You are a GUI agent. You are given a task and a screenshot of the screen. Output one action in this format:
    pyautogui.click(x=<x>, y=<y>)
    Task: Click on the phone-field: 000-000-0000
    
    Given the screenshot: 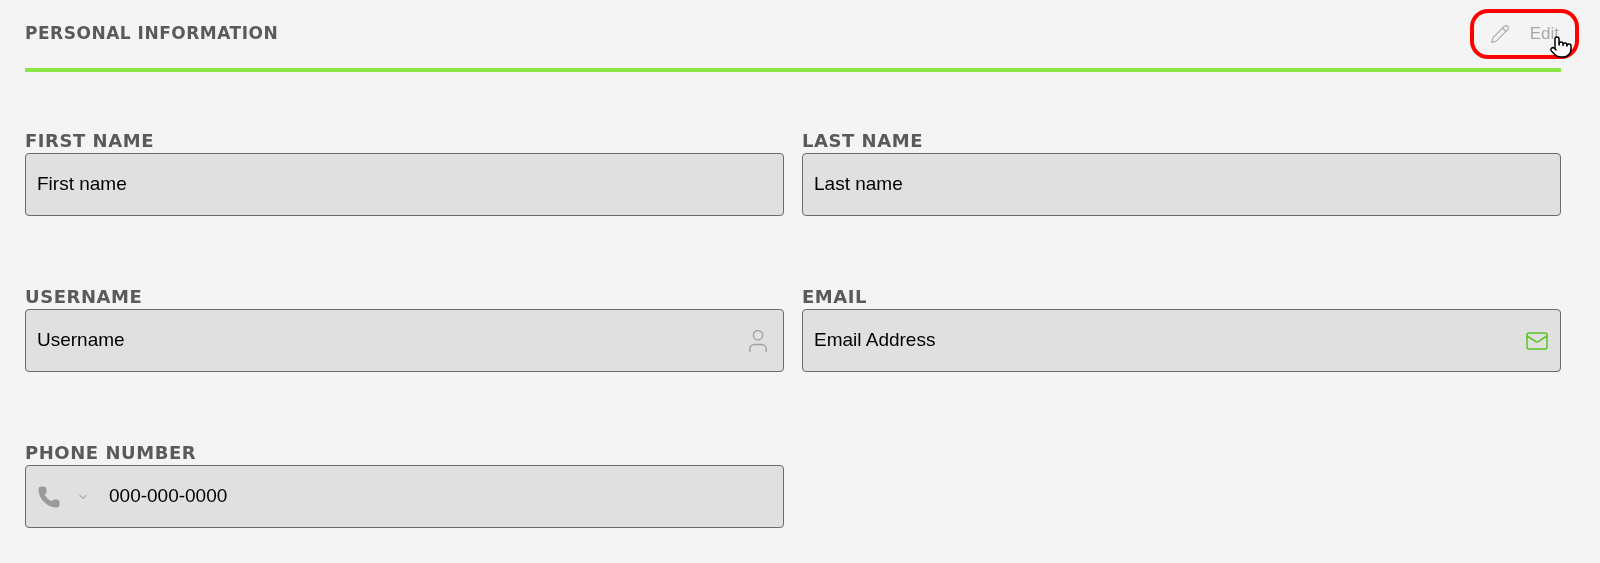 What is the action you would take?
    pyautogui.click(x=404, y=496)
    